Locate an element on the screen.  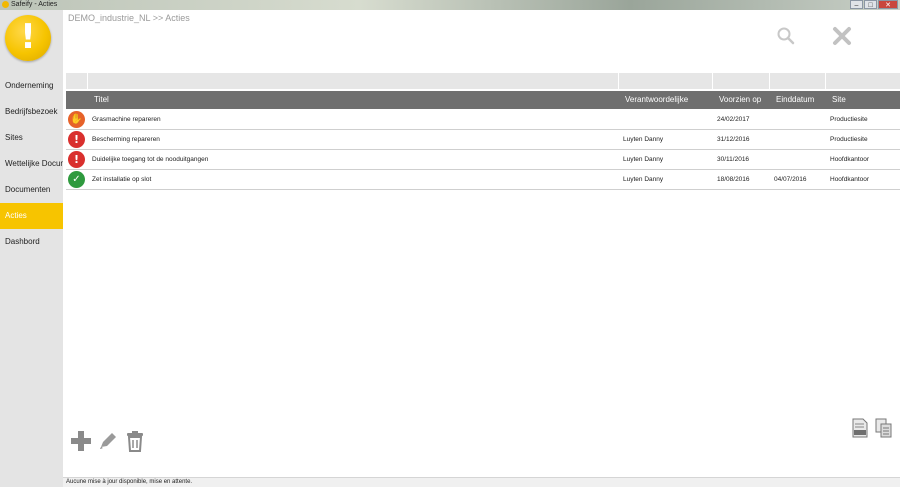
status-cell: ✋ is located at coordinates (77, 119).